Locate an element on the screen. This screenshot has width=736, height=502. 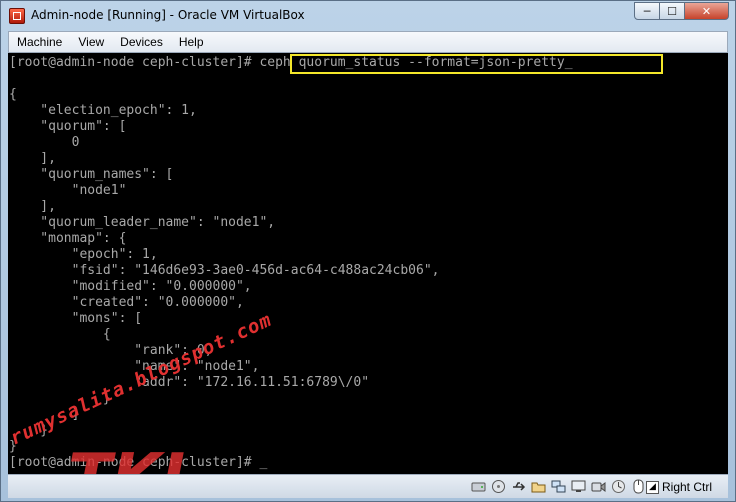
terminal-line: "election_epoch": 1, is located at coordinates (103, 110).